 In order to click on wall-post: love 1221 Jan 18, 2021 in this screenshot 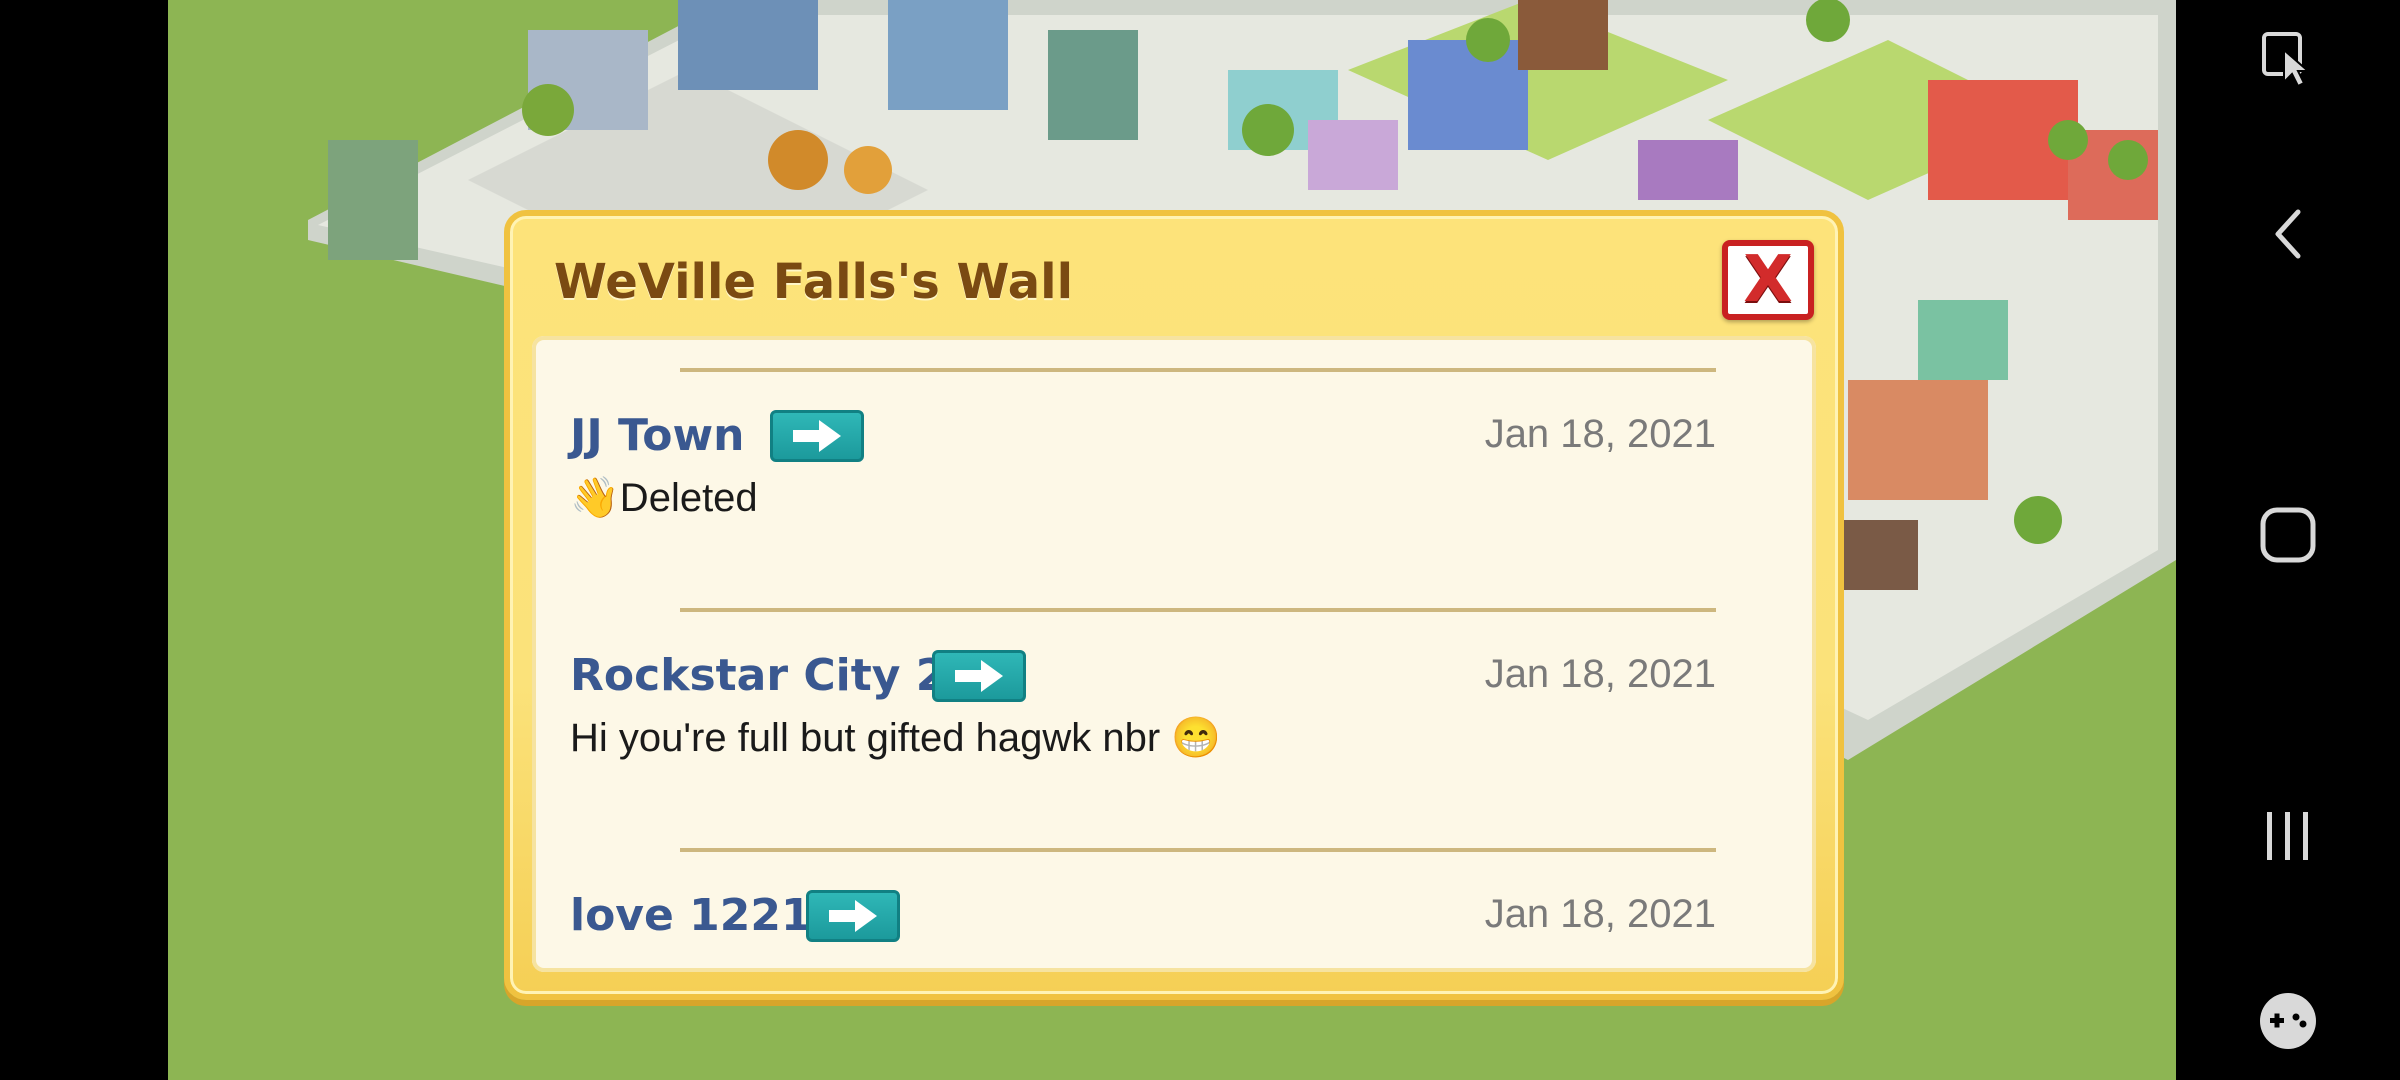, I will do `click(1143, 910)`.